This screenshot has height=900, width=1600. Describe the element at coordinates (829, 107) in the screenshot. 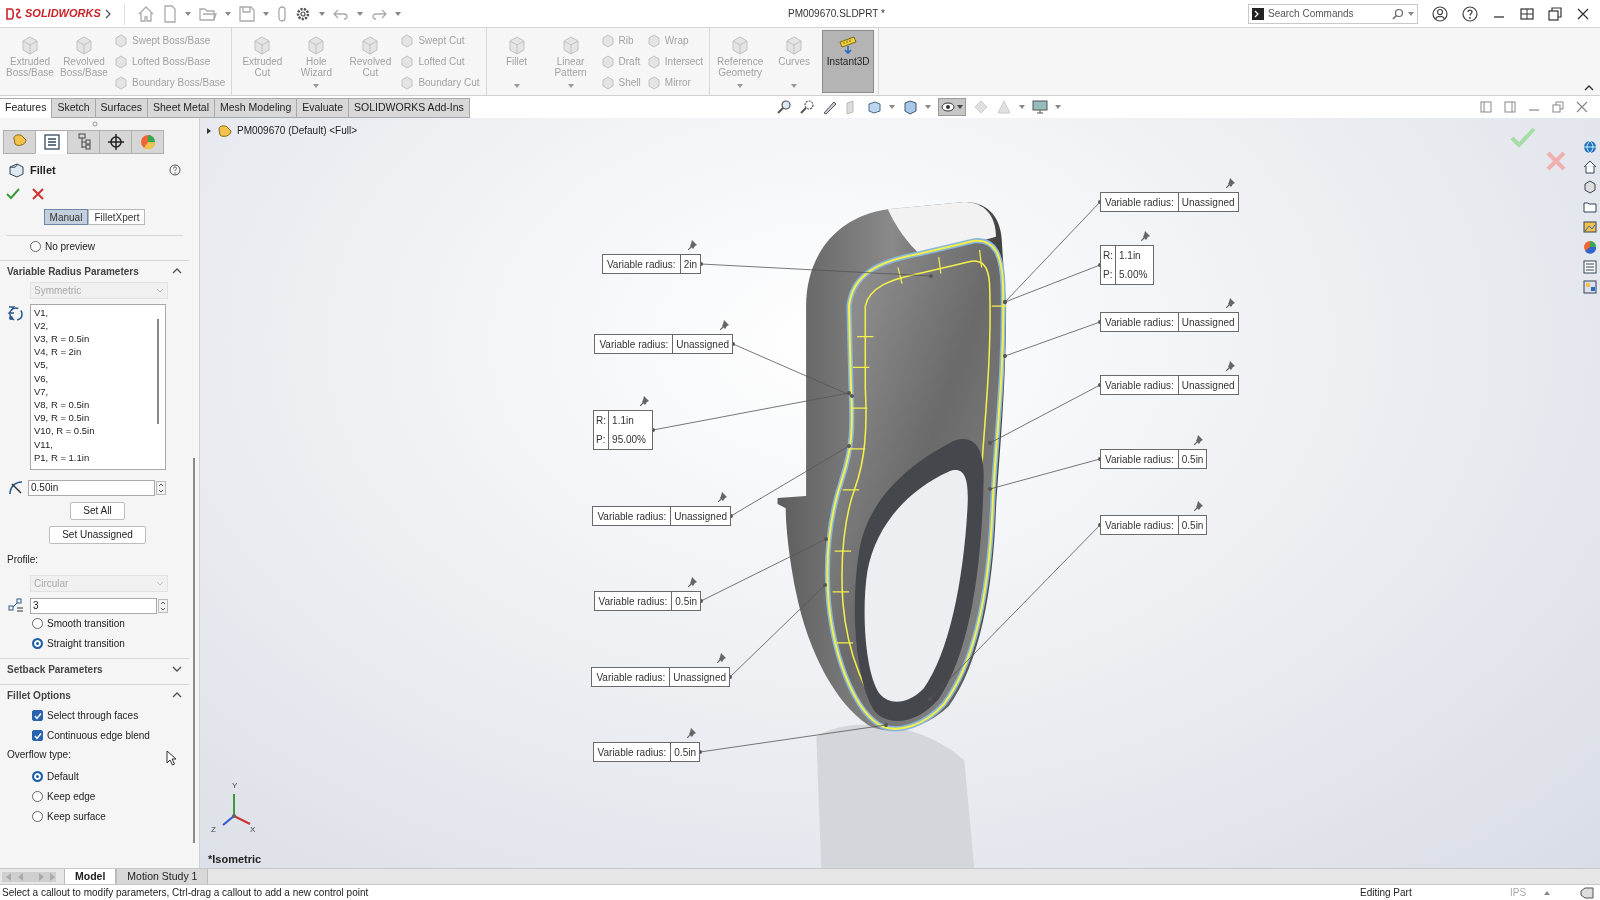

I see `pencil-view-icon` at that location.